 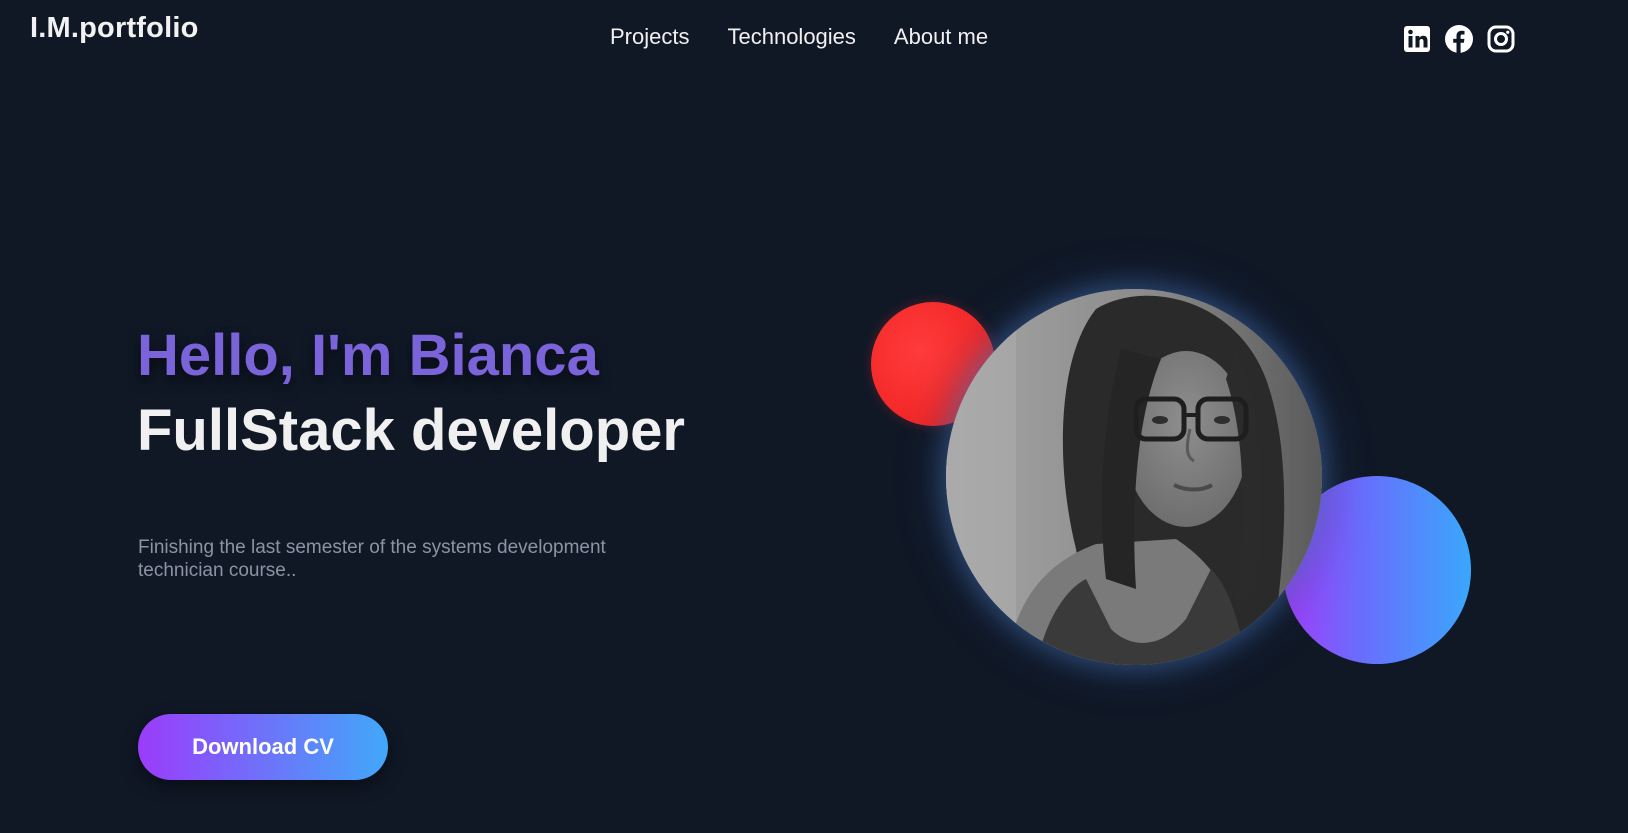 What do you see at coordinates (1417, 39) in the screenshot?
I see `linkedin-icon` at bounding box center [1417, 39].